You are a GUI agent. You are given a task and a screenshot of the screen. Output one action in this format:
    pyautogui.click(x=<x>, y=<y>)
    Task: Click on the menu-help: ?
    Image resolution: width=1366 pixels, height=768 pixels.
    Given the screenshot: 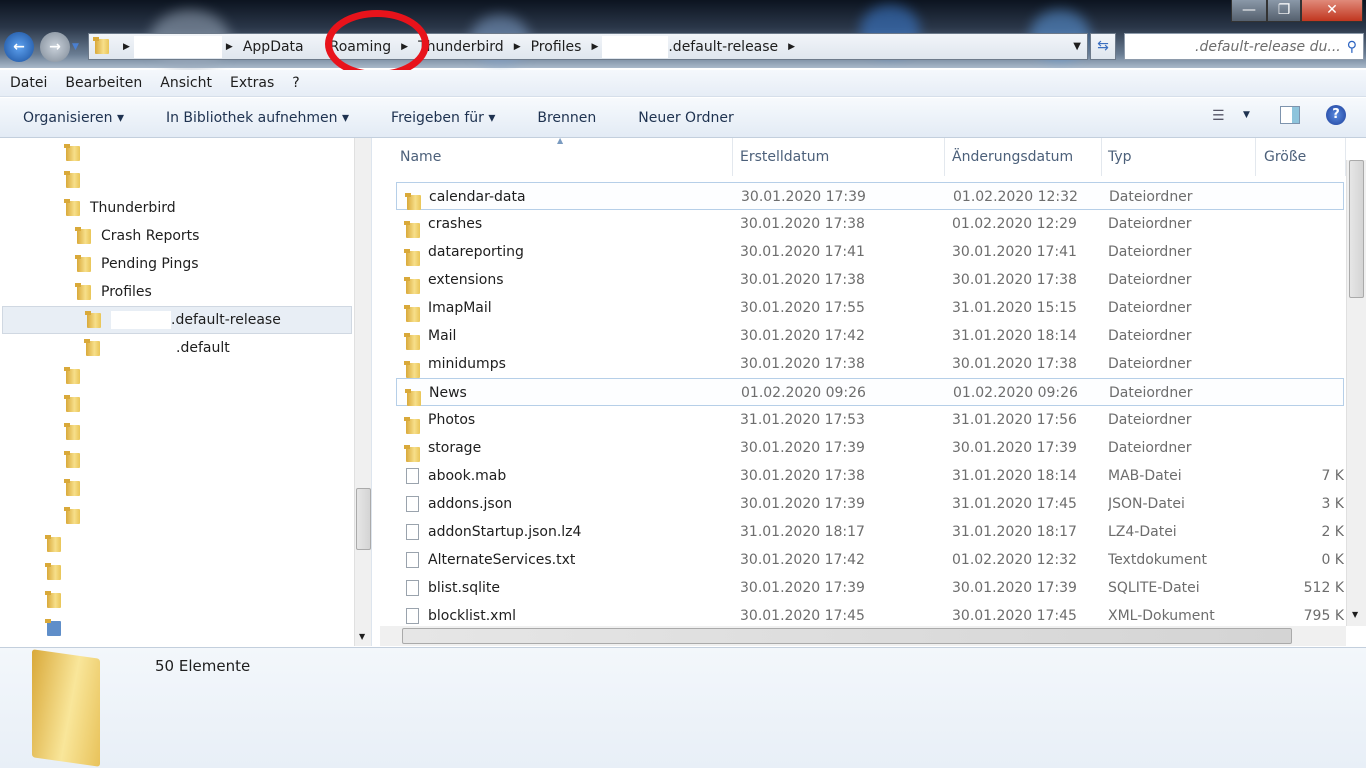 What is the action you would take?
    pyautogui.click(x=294, y=83)
    